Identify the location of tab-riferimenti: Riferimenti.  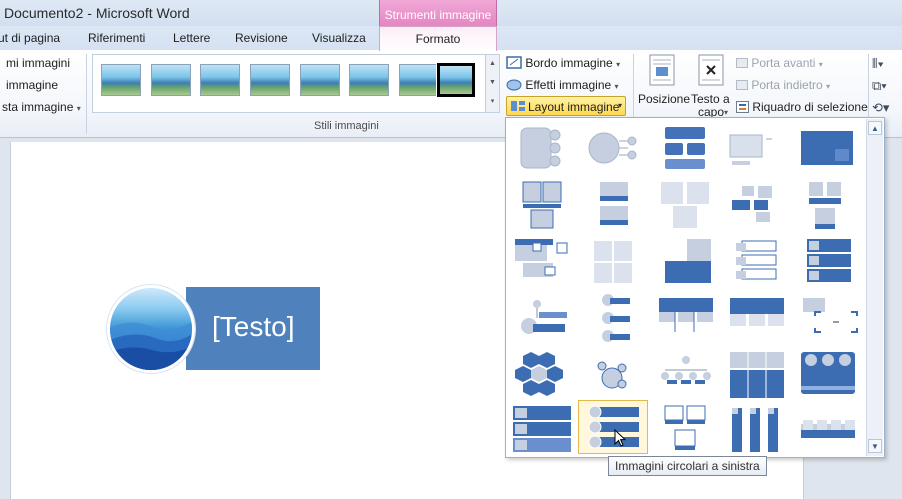
(116, 38).